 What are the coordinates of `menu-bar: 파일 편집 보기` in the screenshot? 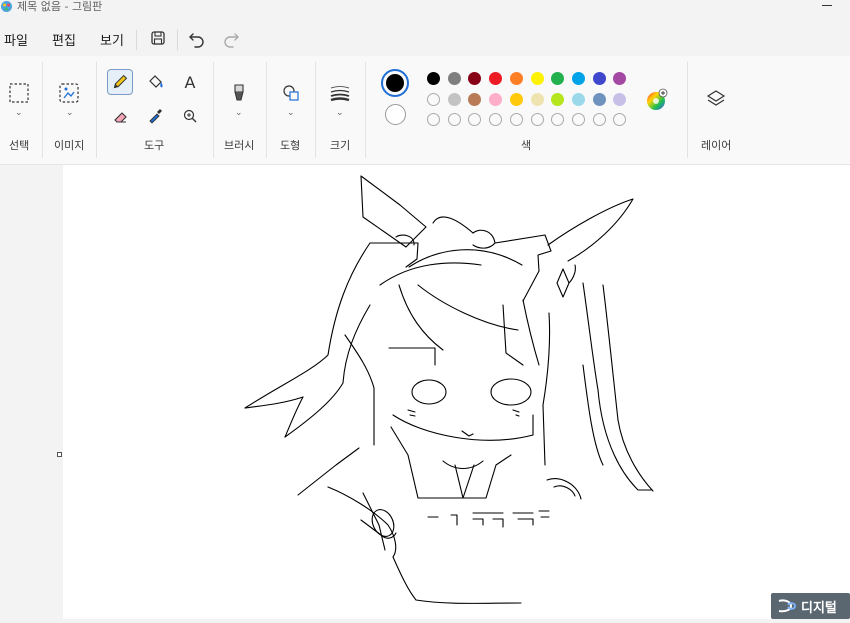 It's located at (425, 39).